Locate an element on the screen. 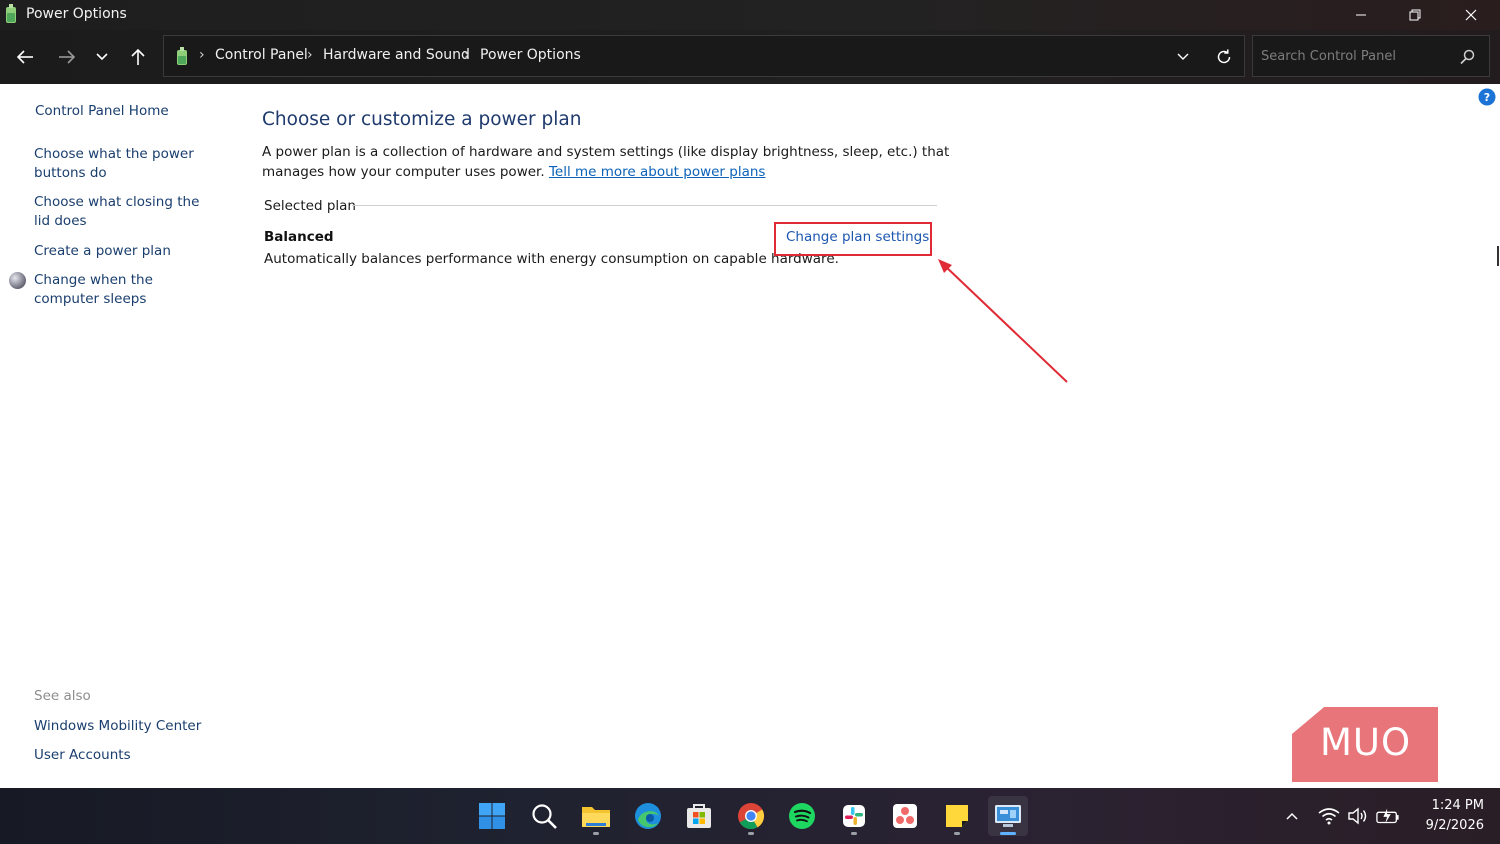  annotation-arrow is located at coordinates (1003, 321).